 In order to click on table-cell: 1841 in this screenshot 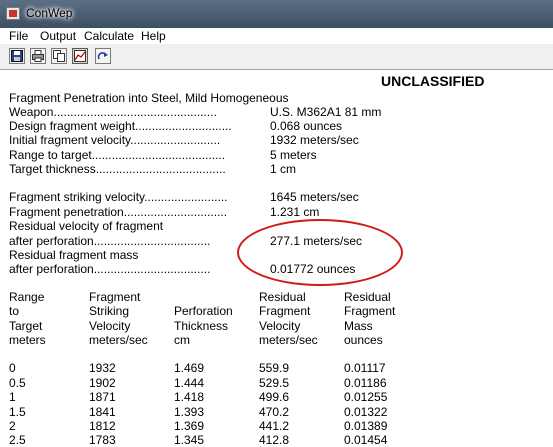, I will do `click(102, 412)`.